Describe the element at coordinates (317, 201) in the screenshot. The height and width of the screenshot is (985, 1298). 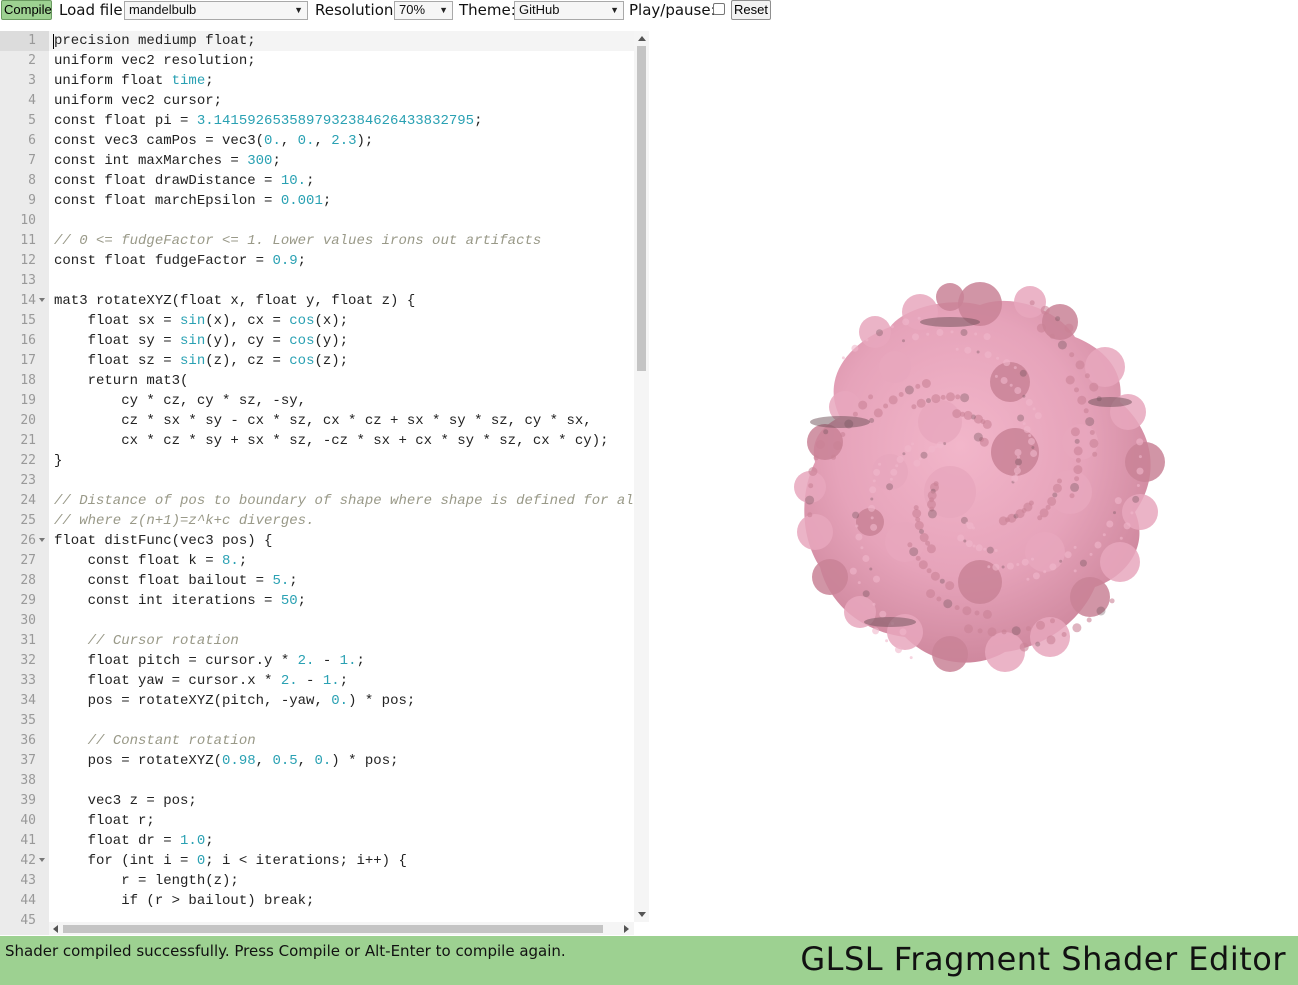
I see `code-line: 9 const float marchEpsilon = 0.001;` at that location.